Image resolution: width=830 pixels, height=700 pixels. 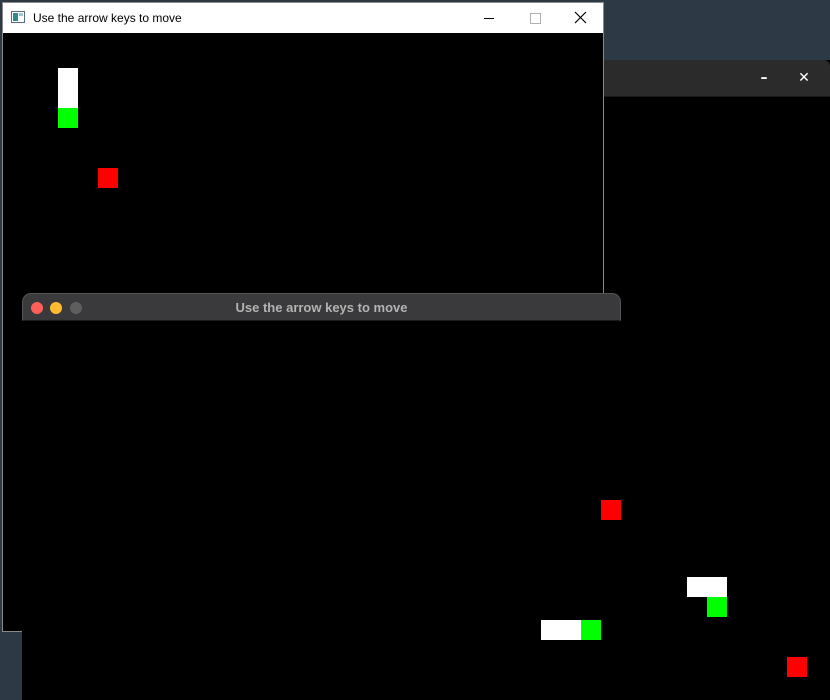 I want to click on close-icon, so click(x=581, y=18).